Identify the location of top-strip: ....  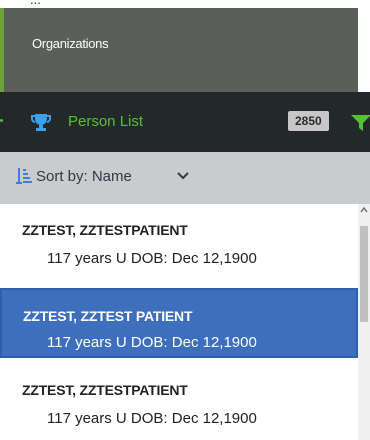
(185, 4).